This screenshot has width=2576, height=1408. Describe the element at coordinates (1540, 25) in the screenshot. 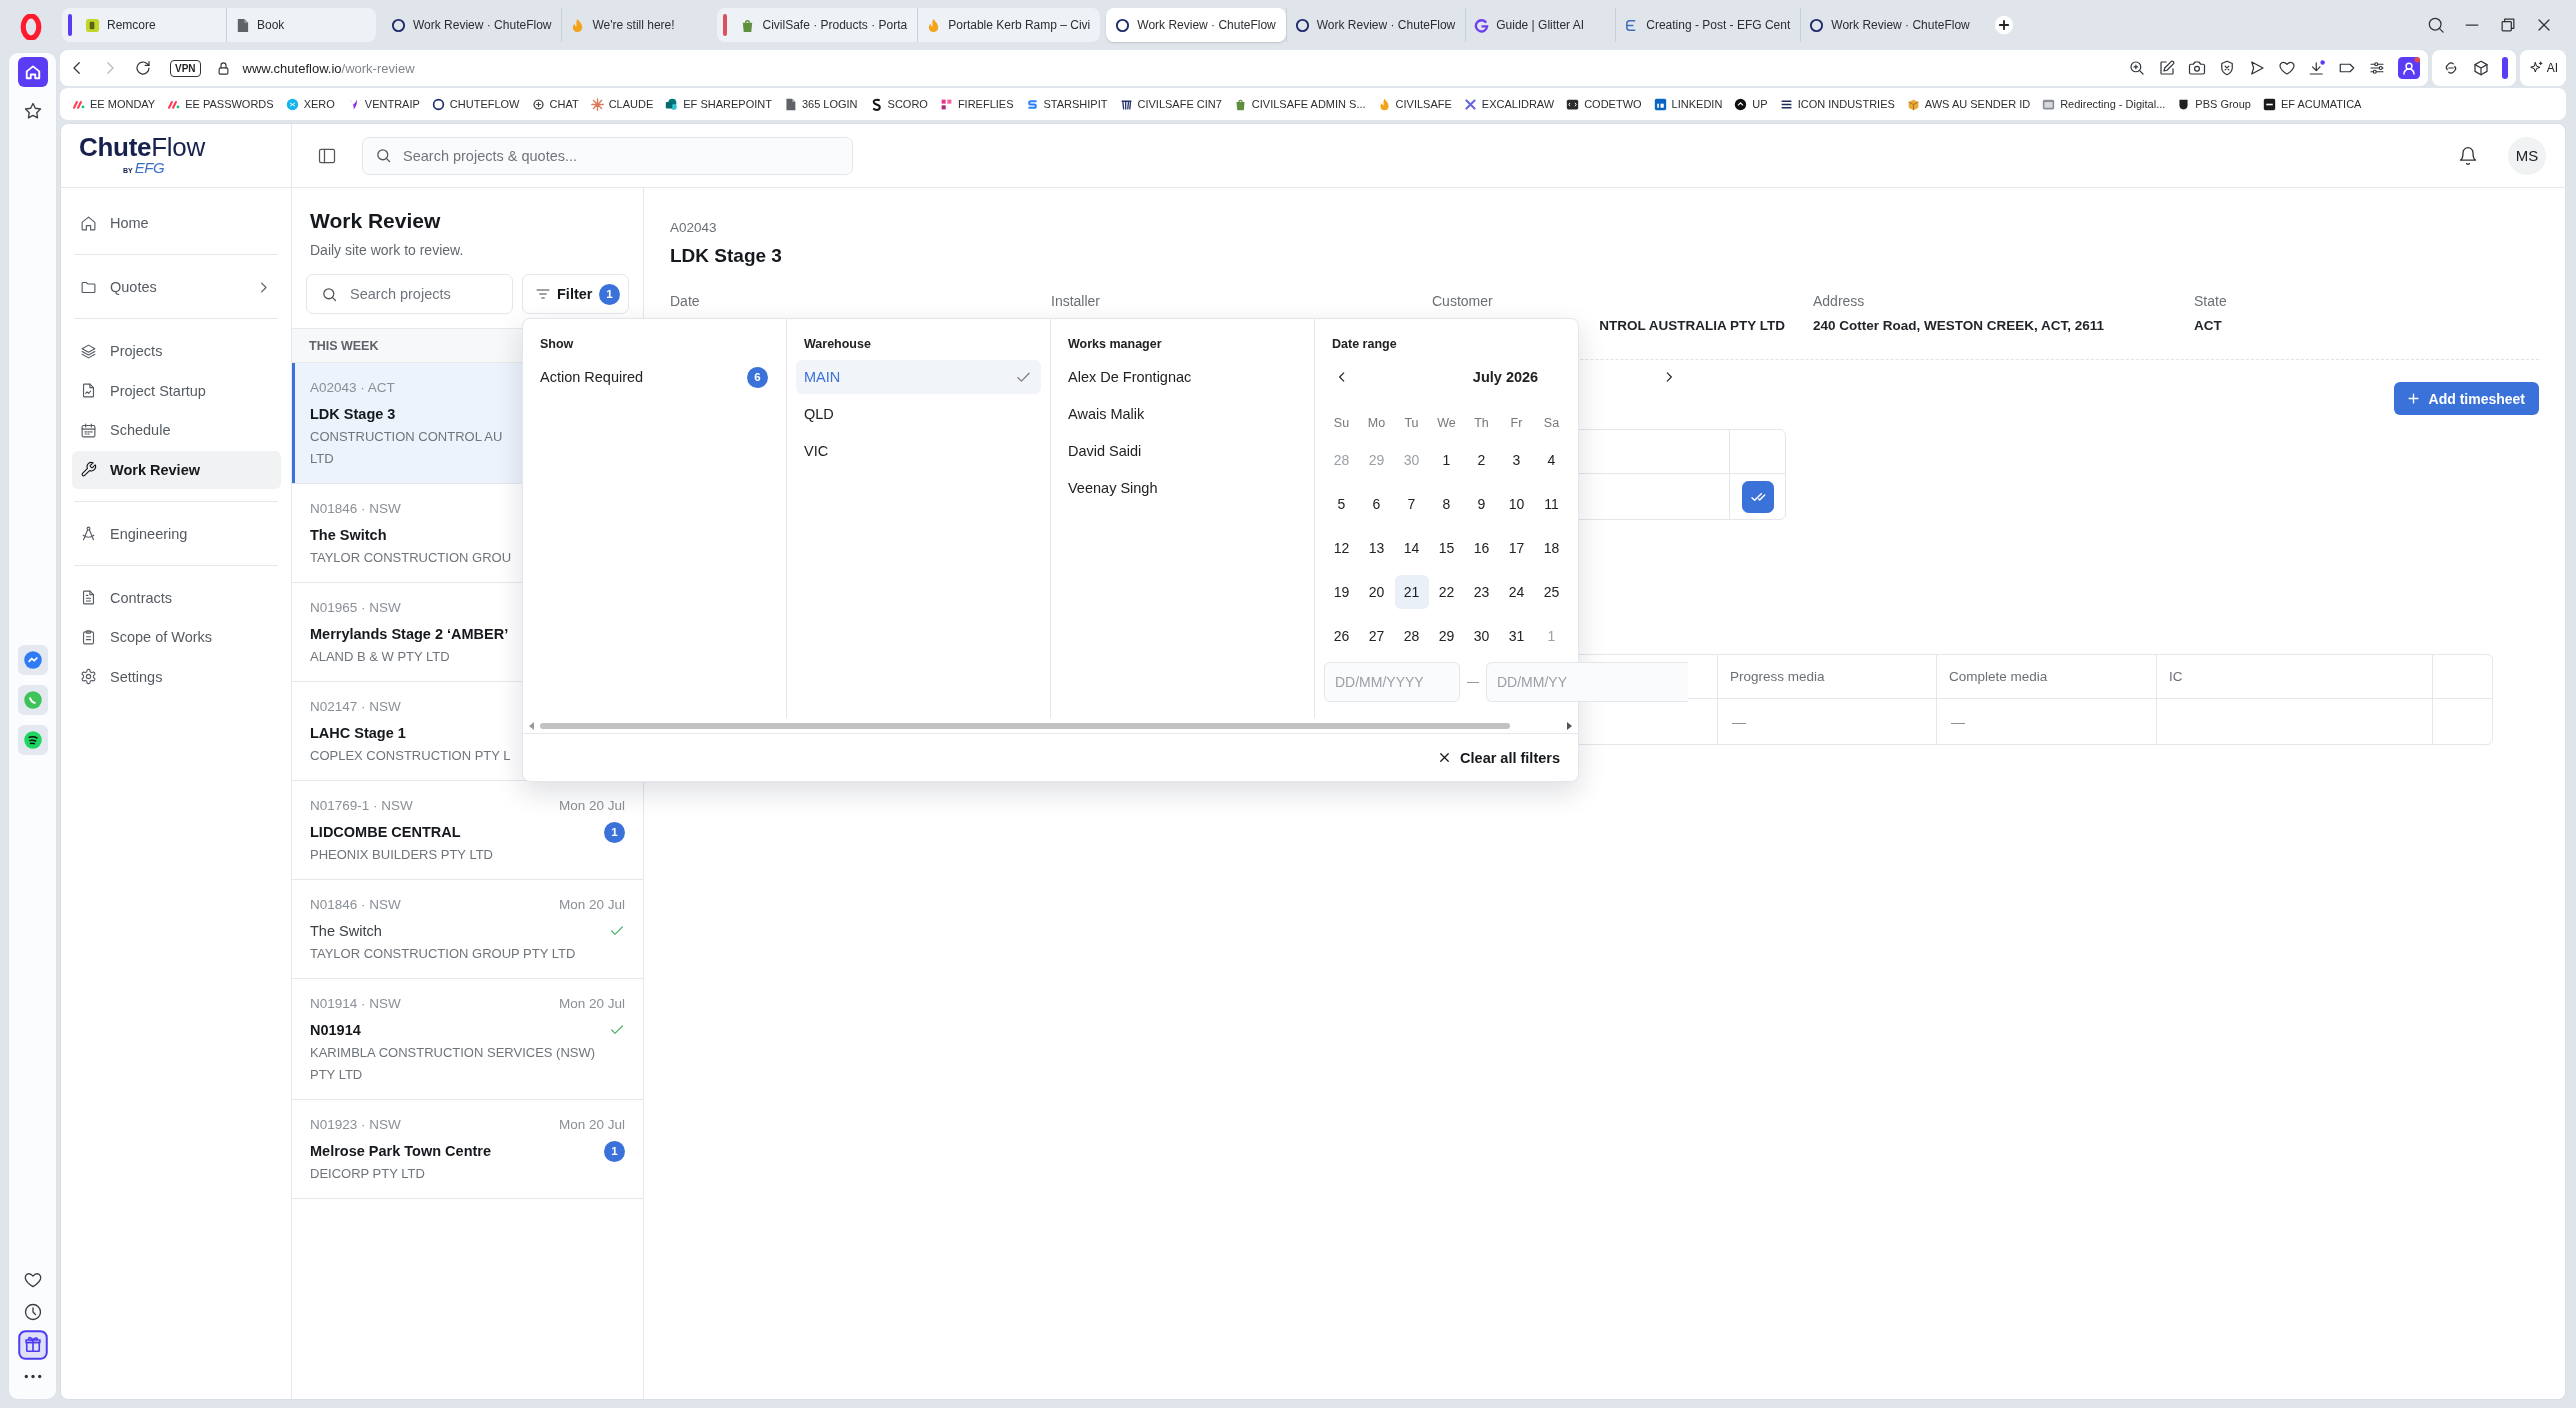

I see `browser-tab: Guide | Glitter AI` at that location.